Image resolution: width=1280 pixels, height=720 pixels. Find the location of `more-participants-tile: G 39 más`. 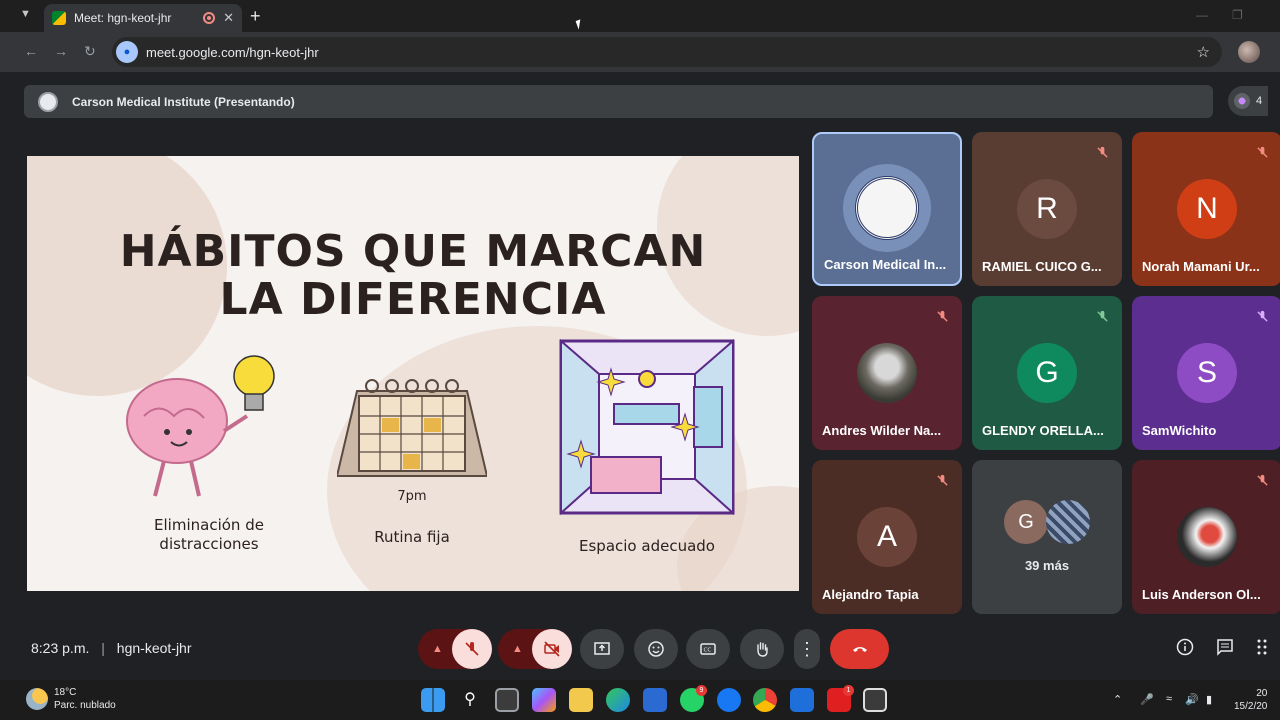

more-participants-tile: G 39 más is located at coordinates (1047, 537).